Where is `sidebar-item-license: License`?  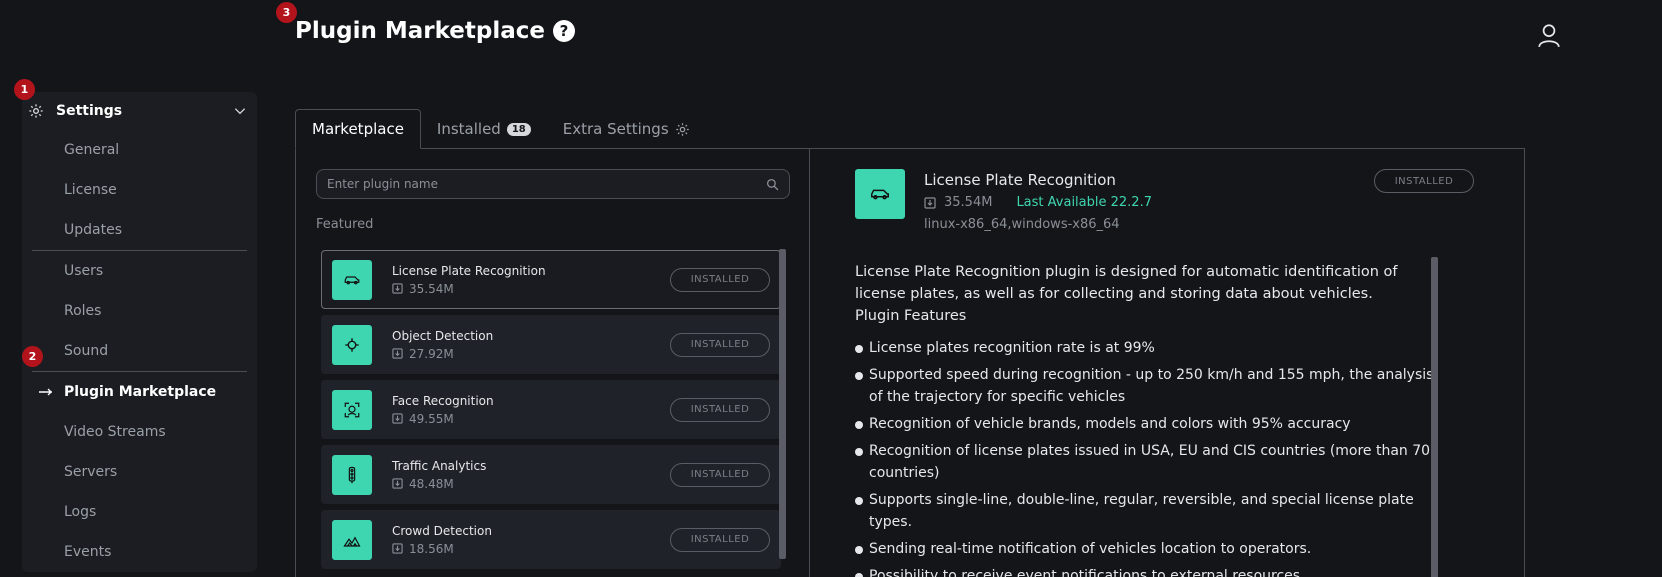 sidebar-item-license: License is located at coordinates (139, 190).